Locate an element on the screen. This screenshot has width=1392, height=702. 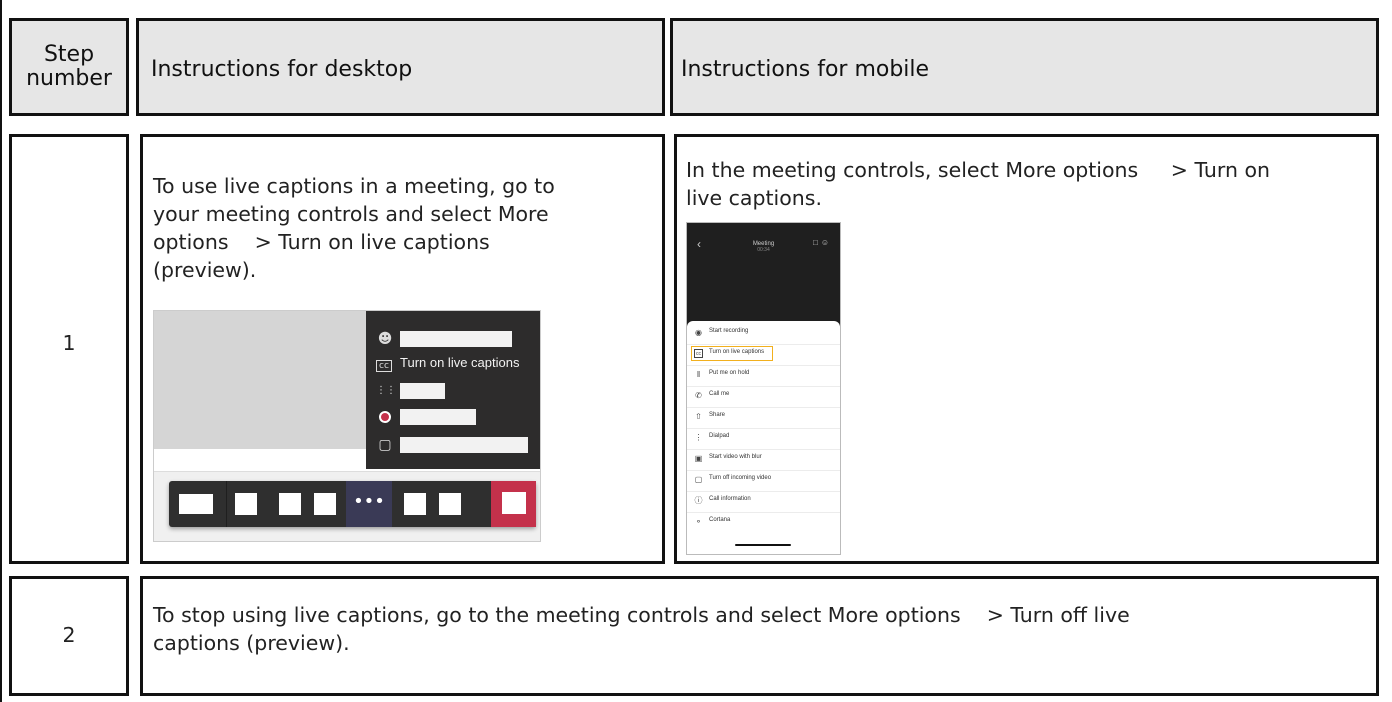
hang-up-icon is located at coordinates (514, 503).